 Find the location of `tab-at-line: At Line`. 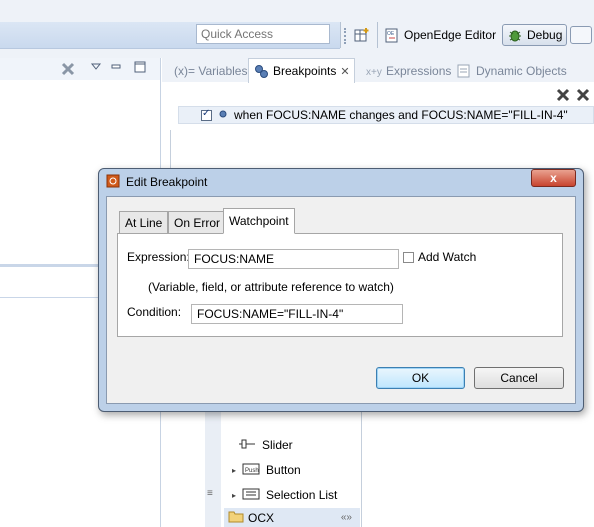

tab-at-line: At Line is located at coordinates (144, 222).